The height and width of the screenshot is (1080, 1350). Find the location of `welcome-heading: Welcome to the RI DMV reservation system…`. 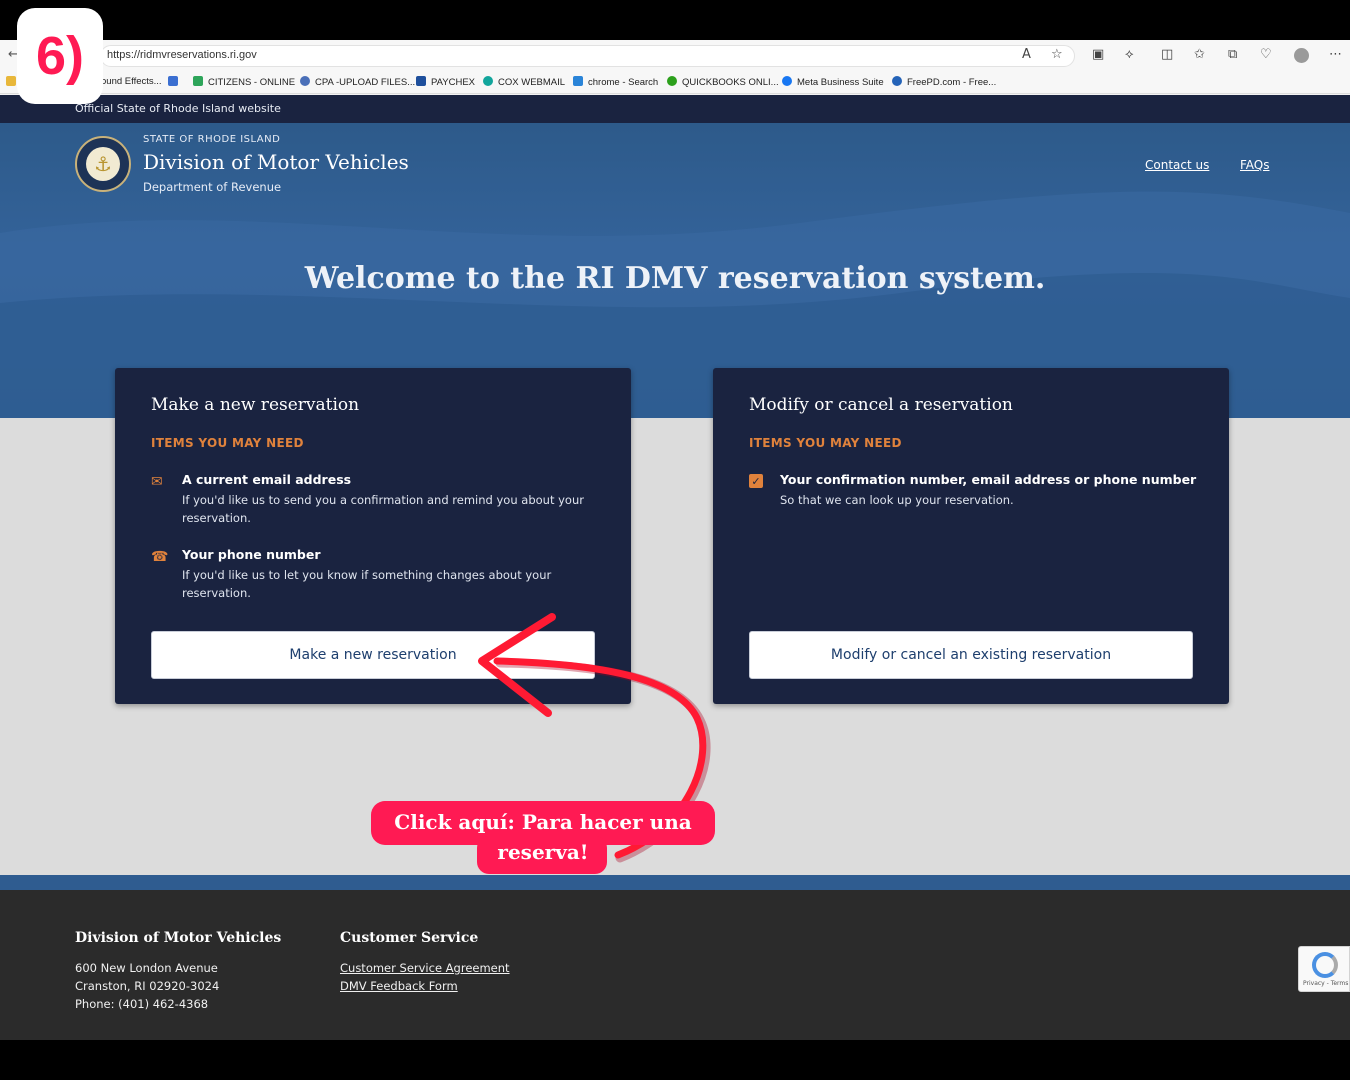

welcome-heading: Welcome to the RI DMV reservation system… is located at coordinates (675, 278).